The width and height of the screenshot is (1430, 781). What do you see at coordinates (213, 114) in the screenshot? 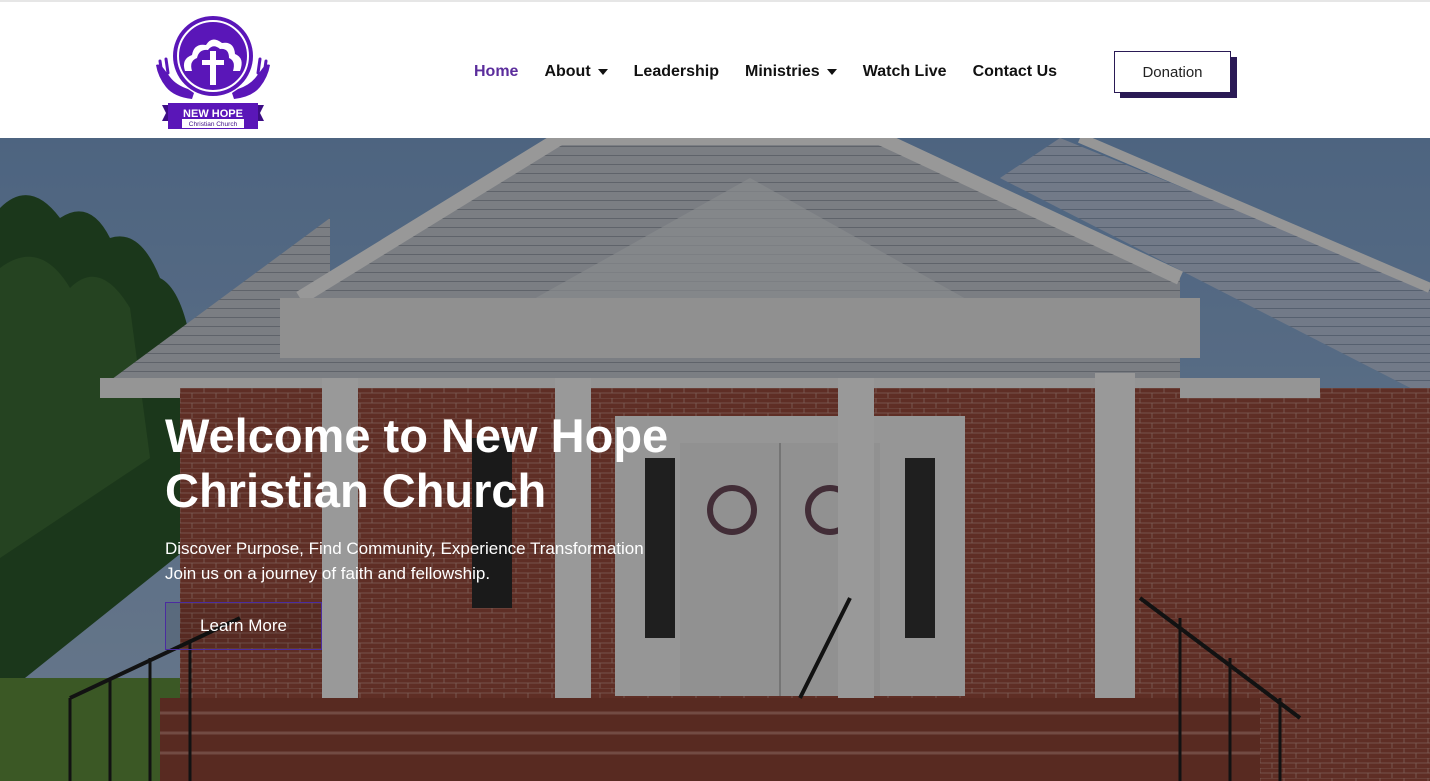
I see `logo-name-line1: NEW HOPE` at bounding box center [213, 114].